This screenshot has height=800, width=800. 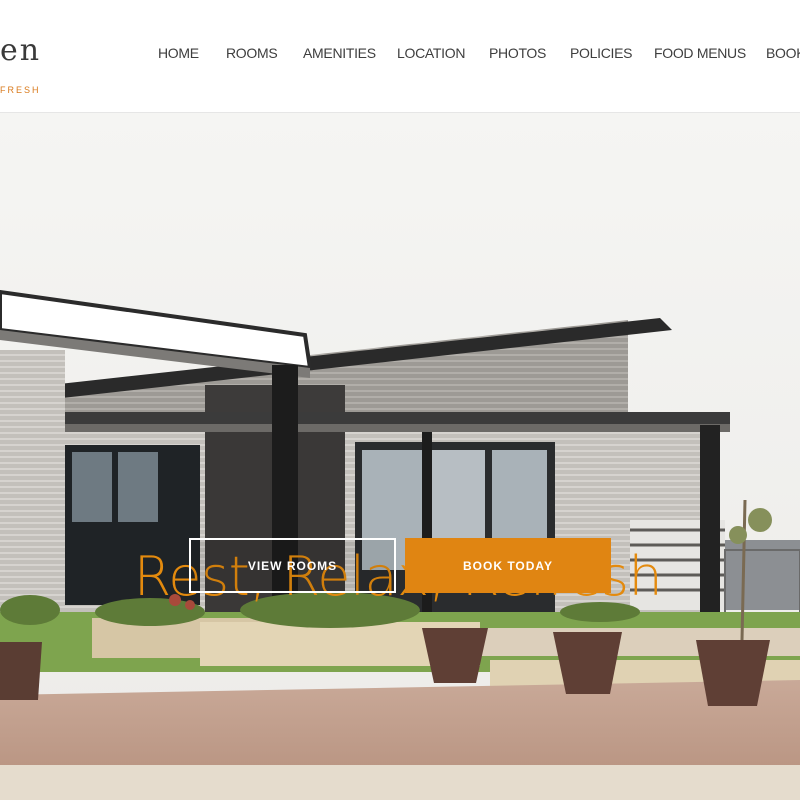 What do you see at coordinates (700, 53) in the screenshot?
I see `nav-item-food-menus: FOOD MENUS` at bounding box center [700, 53].